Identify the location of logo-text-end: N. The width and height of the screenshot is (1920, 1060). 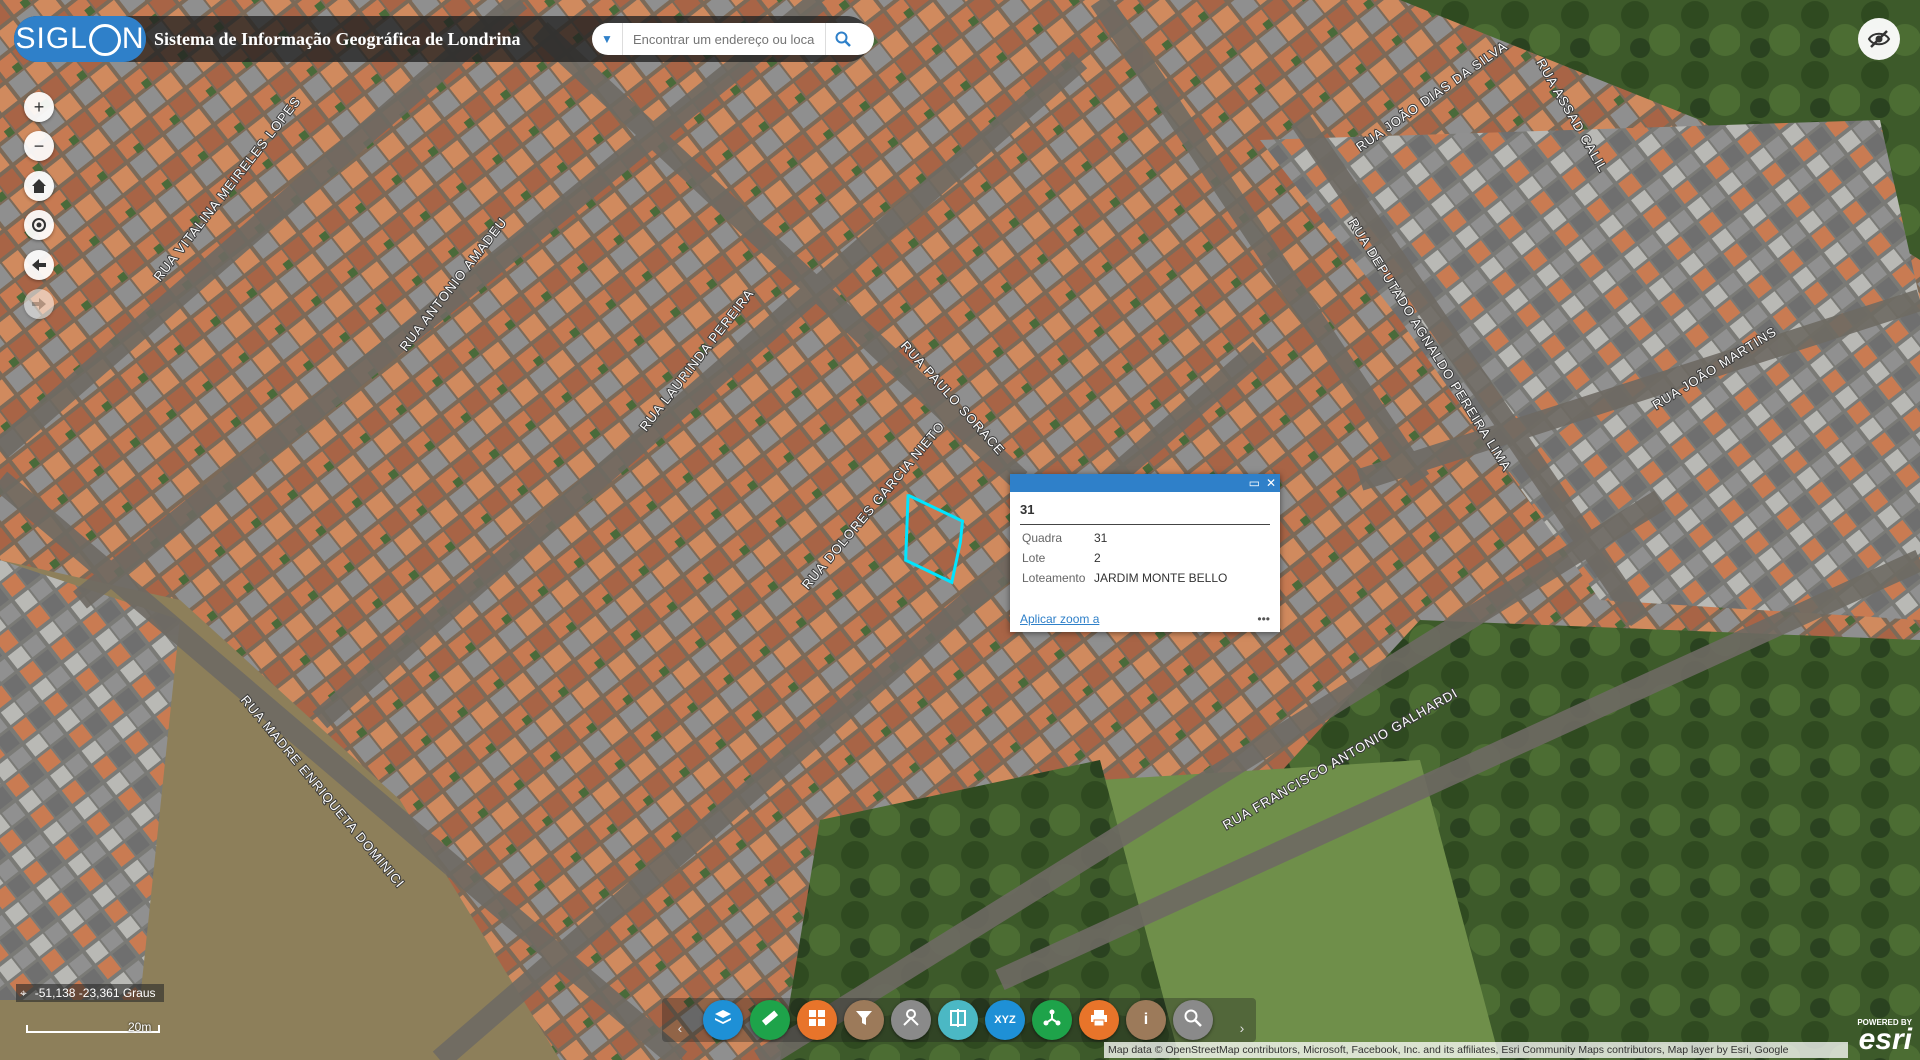
(133, 38).